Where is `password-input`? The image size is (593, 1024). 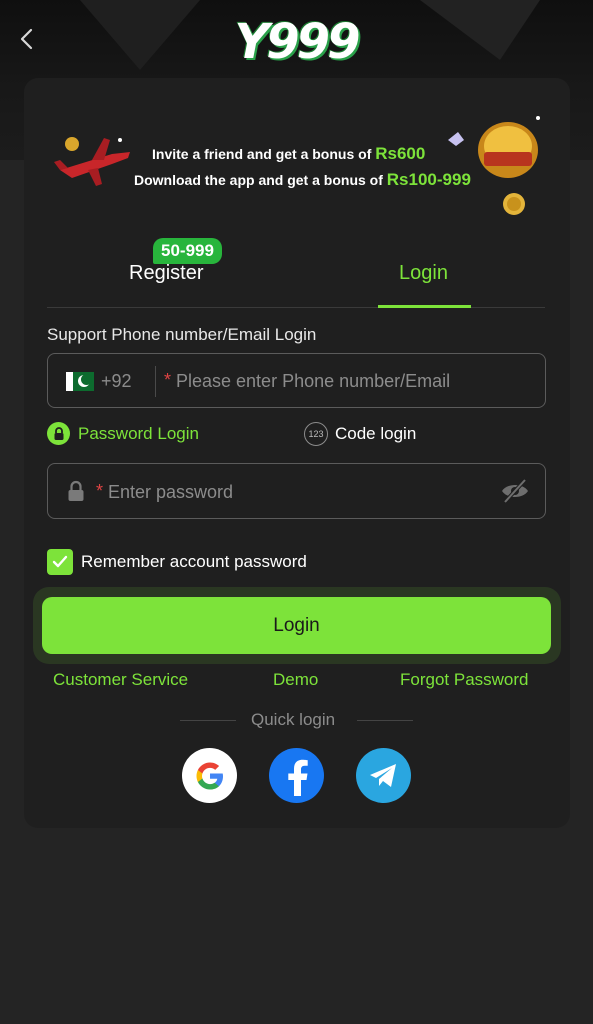 password-input is located at coordinates (293, 492).